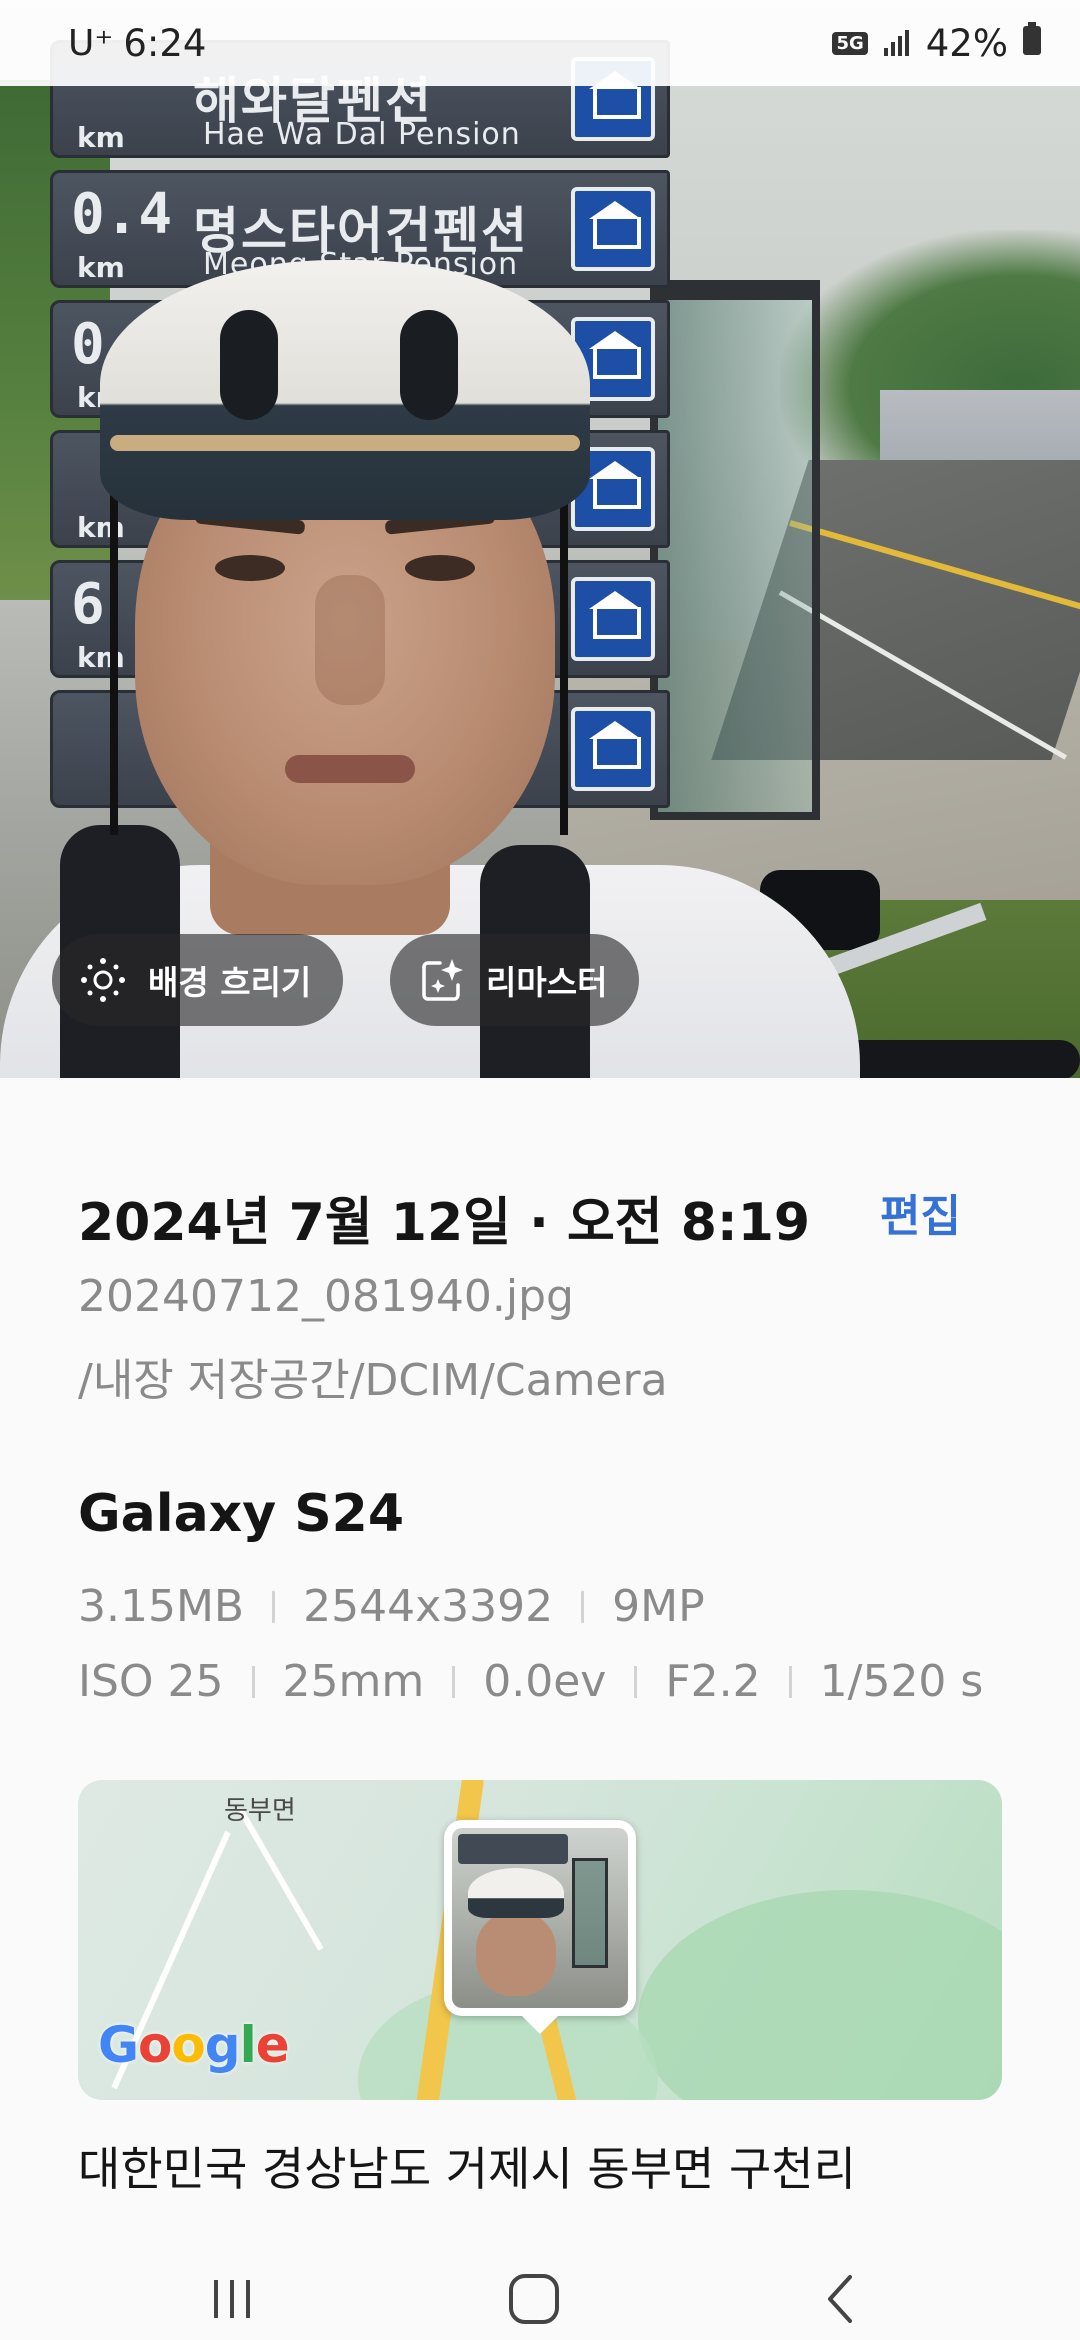 The height and width of the screenshot is (2340, 1080). What do you see at coordinates (467, 2169) in the screenshot?
I see `location-address: 대한민국 경상남도 거제시 동부면 구천리` at bounding box center [467, 2169].